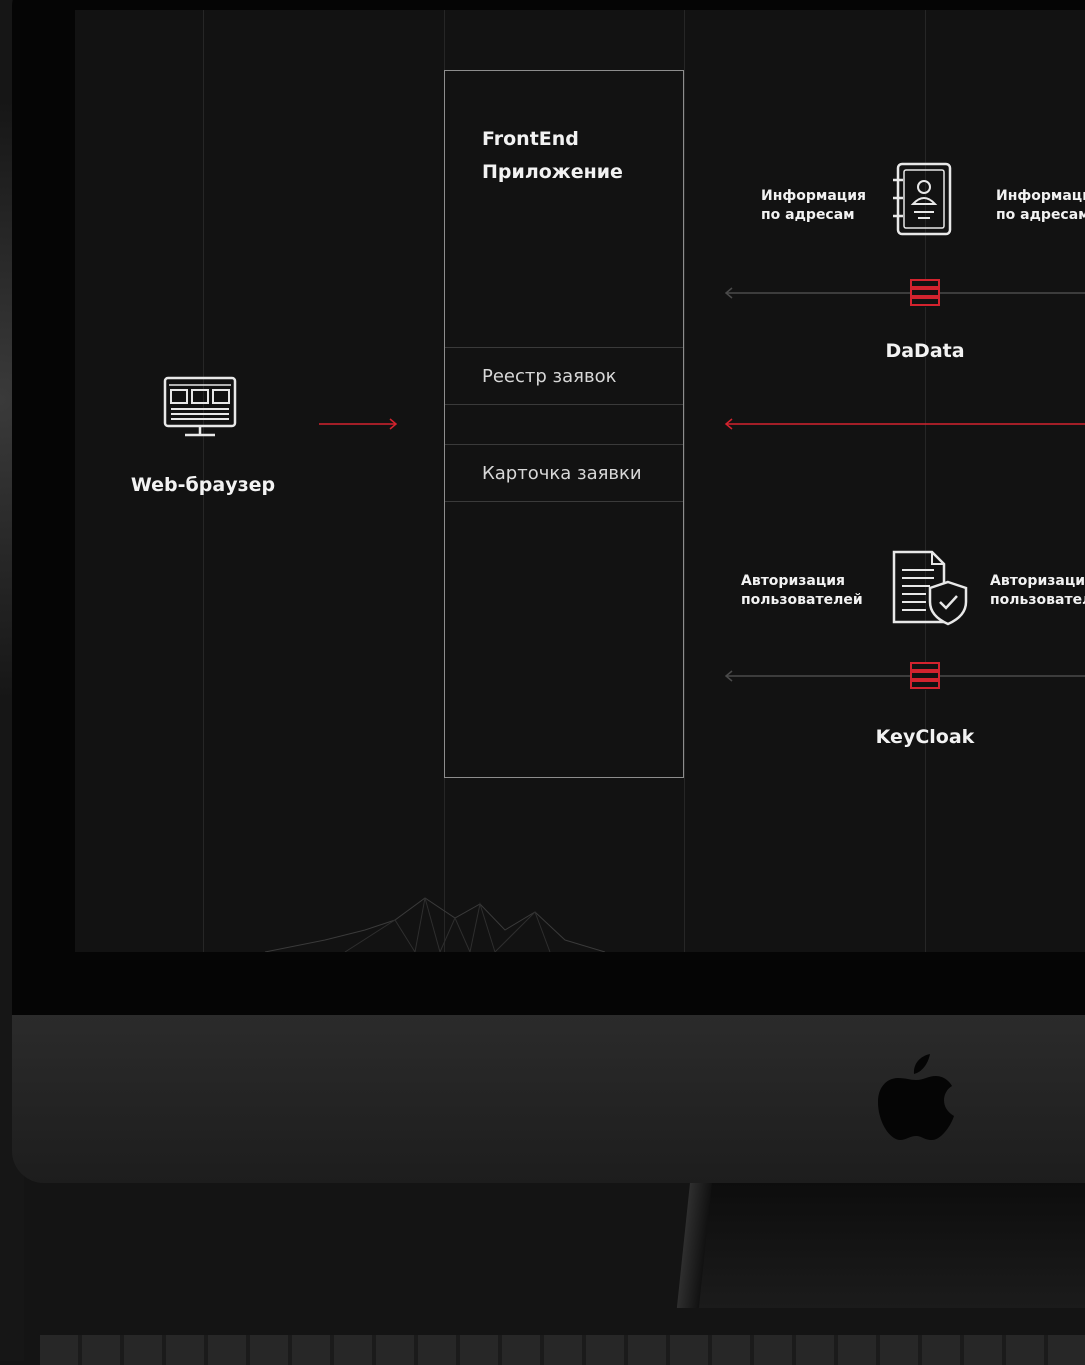  Describe the element at coordinates (1040, 196) in the screenshot. I see `dadata-note-right-line1: Информаци` at that location.